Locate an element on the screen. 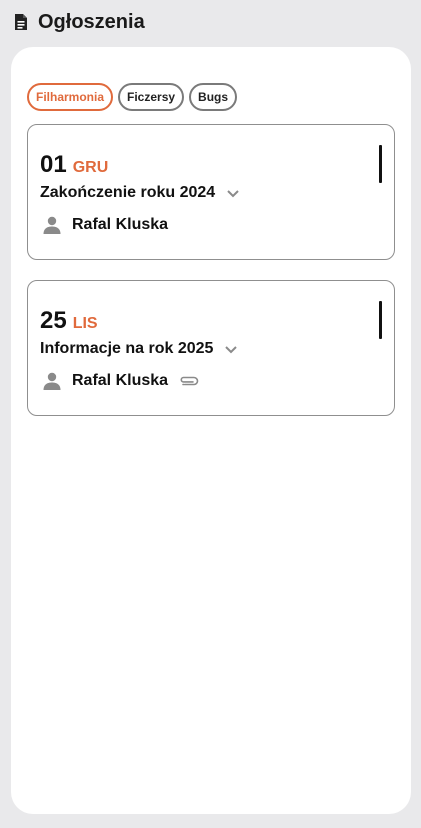  announcement-subject: Zakończenie roku 2024 is located at coordinates (140, 193).